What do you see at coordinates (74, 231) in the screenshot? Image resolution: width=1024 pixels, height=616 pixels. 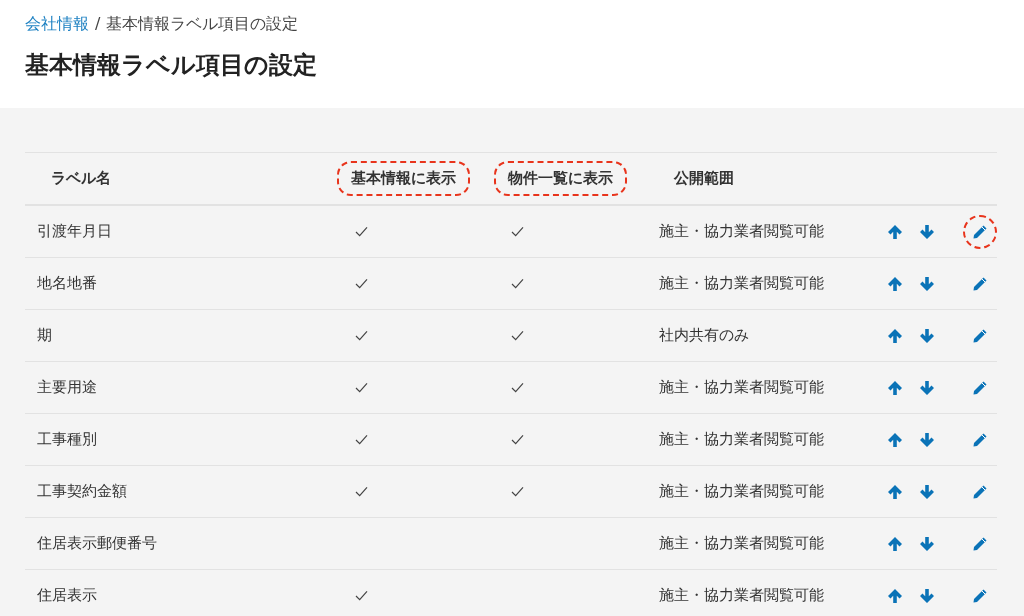 I see `label-name: 引渡年月日` at bounding box center [74, 231].